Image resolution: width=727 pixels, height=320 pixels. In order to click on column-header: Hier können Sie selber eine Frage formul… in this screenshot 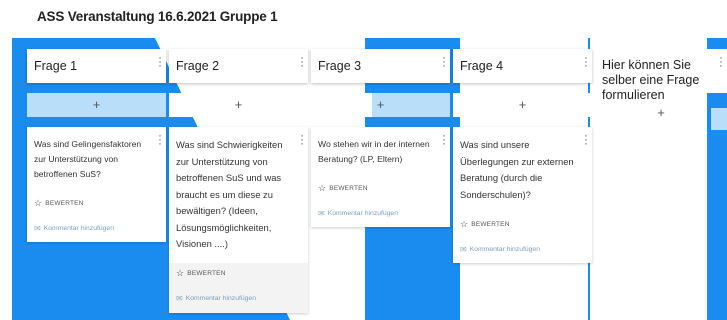, I will do `click(661, 75)`.